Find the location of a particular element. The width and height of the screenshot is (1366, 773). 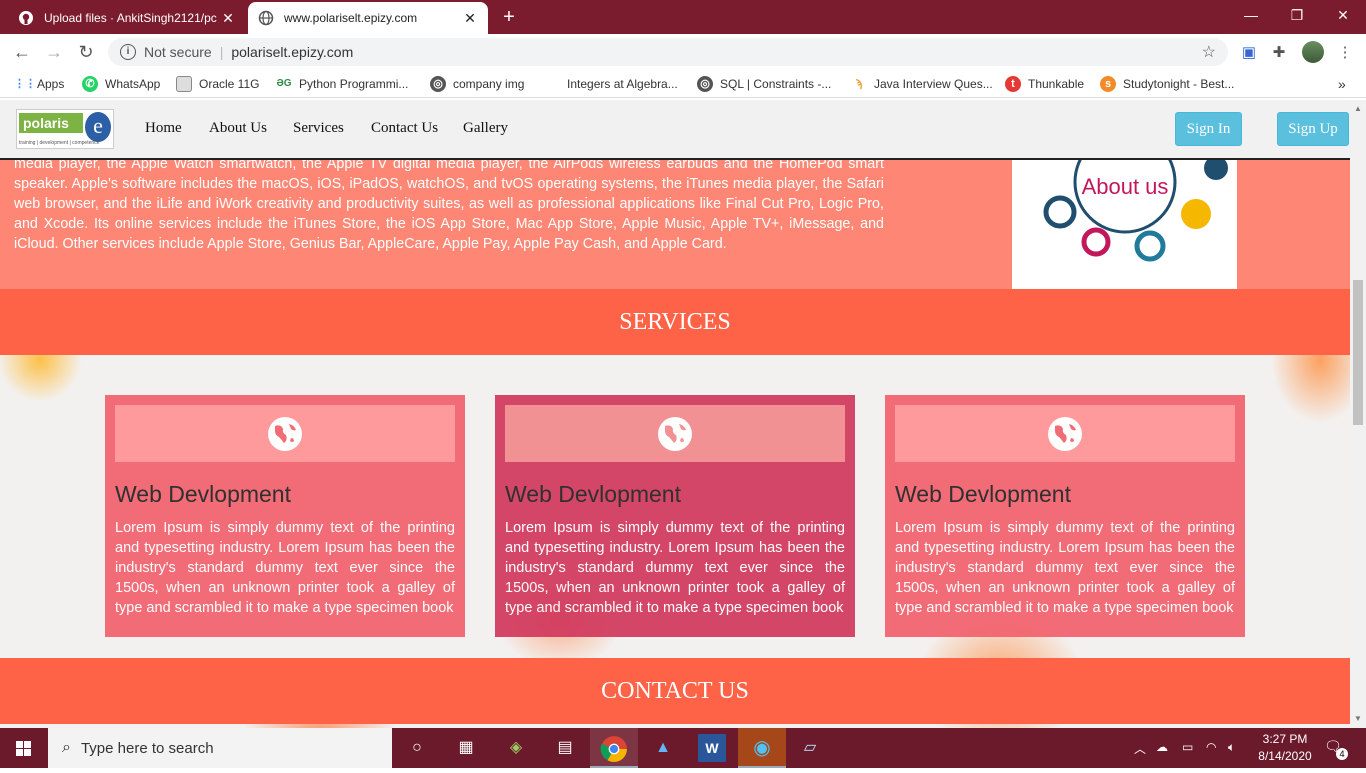

nav-about-us: About Us is located at coordinates (238, 128).